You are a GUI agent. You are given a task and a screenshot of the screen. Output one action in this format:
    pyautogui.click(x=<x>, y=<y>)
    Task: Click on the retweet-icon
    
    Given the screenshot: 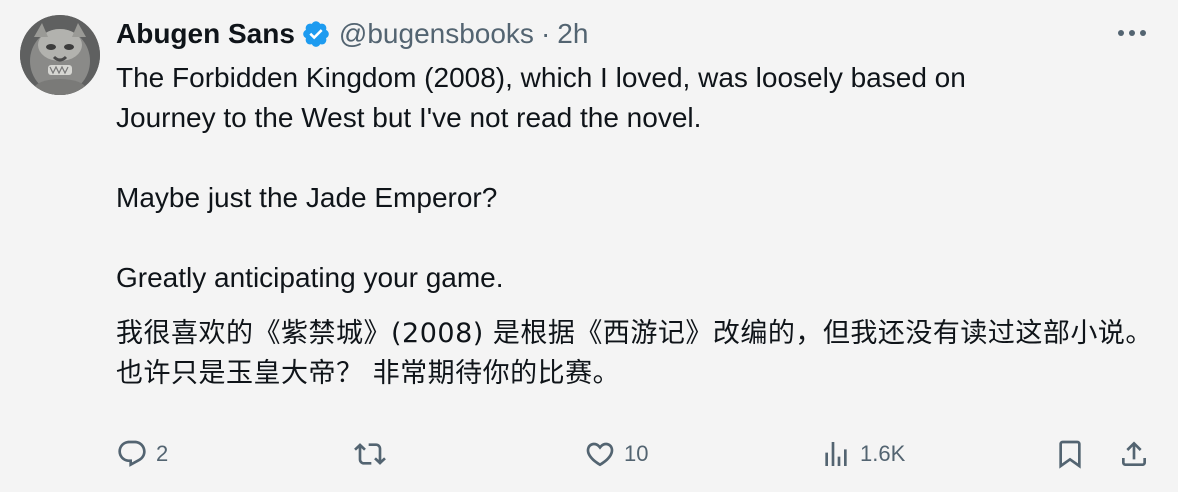 What is the action you would take?
    pyautogui.click(x=370, y=454)
    